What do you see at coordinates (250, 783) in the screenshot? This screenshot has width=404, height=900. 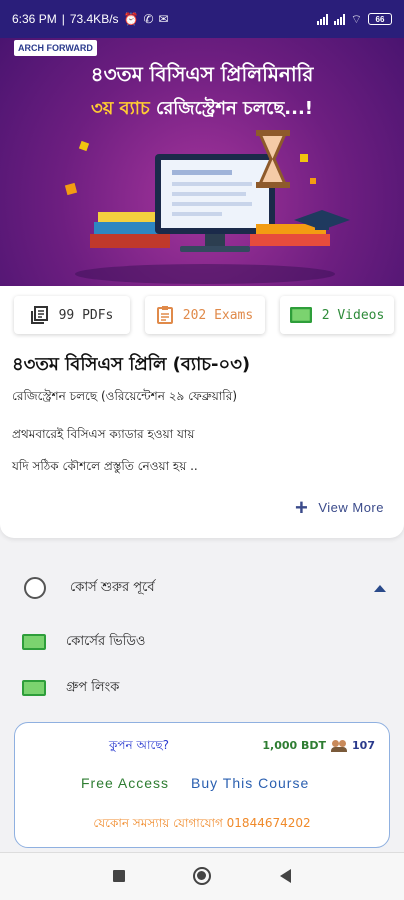 I see `buy-course-button: Buy This Course` at bounding box center [250, 783].